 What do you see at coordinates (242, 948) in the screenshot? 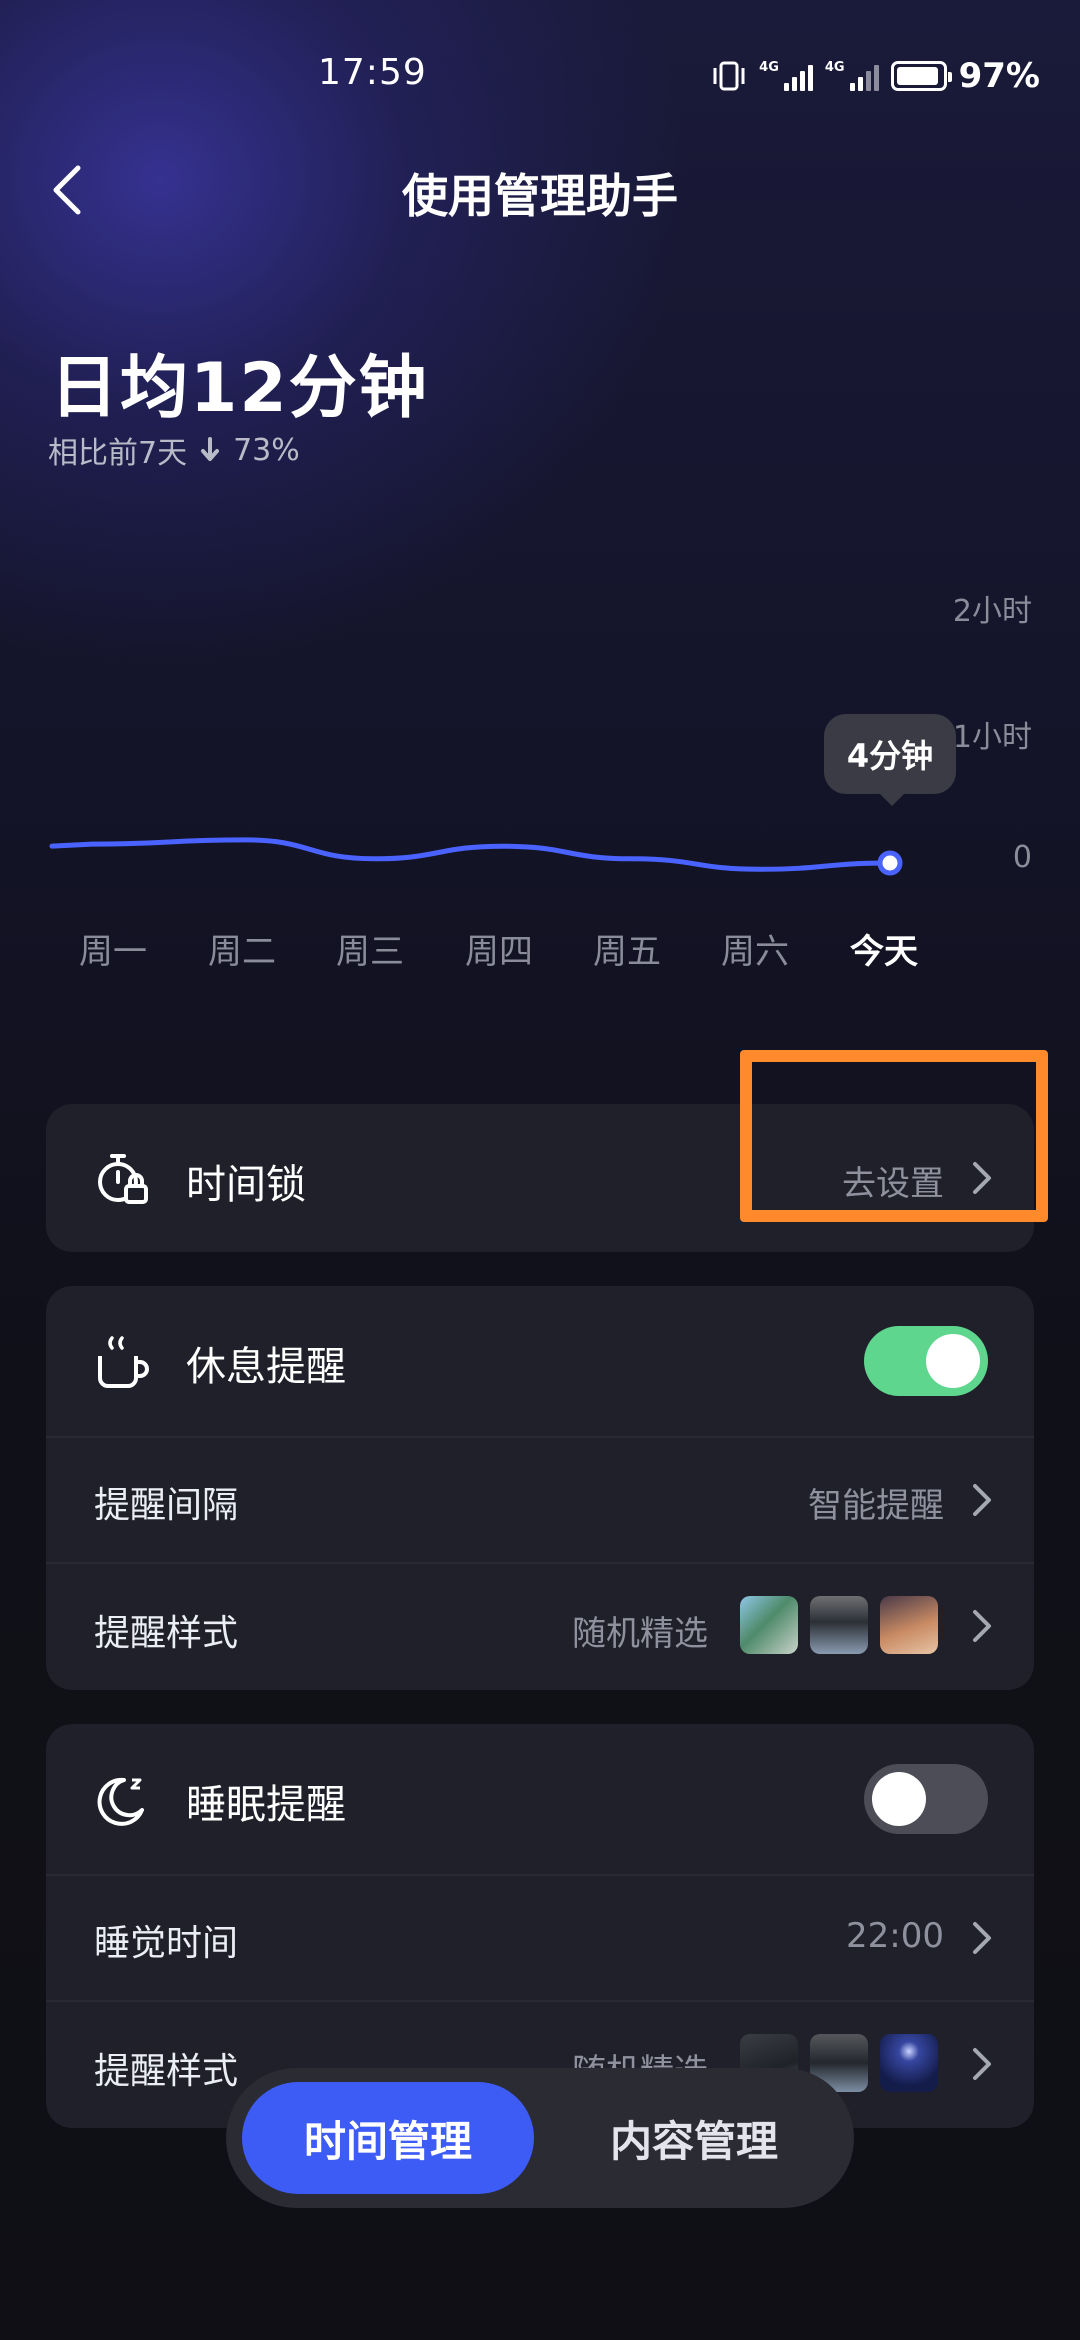
I see `x-label-tue: 周二` at bounding box center [242, 948].